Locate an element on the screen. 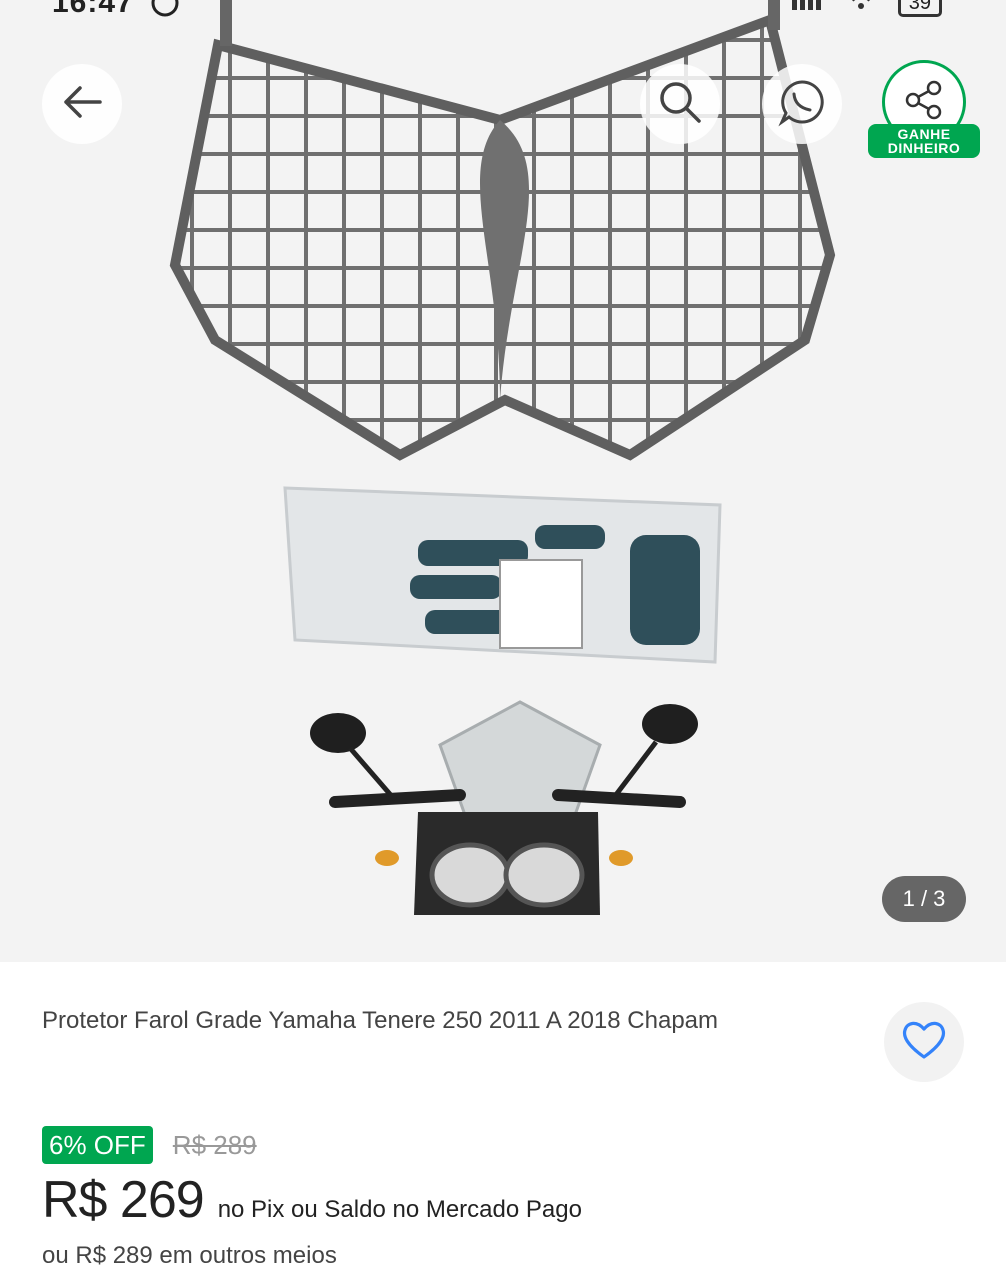 This screenshot has width=1006, height=1280. status-time: 16:47 is located at coordinates (93, 9).